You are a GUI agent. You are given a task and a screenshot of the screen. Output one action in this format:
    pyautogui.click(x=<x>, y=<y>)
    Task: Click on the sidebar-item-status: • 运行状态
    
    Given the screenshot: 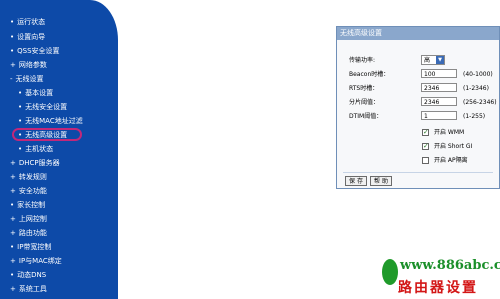 What is the action you would take?
    pyautogui.click(x=27, y=22)
    